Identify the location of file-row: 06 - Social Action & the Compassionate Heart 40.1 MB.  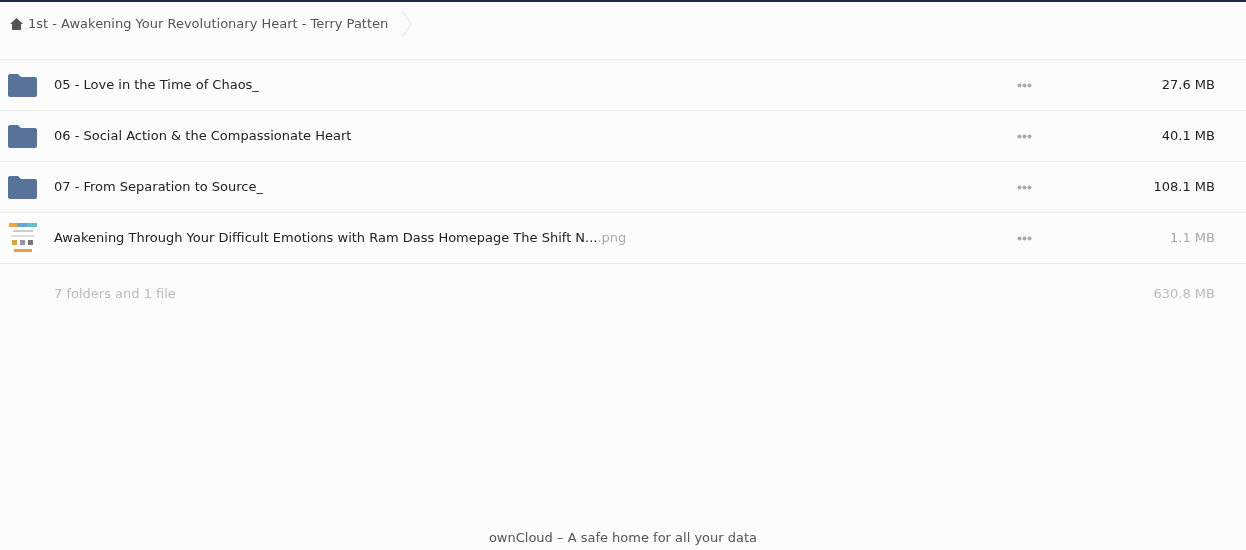
(623, 136).